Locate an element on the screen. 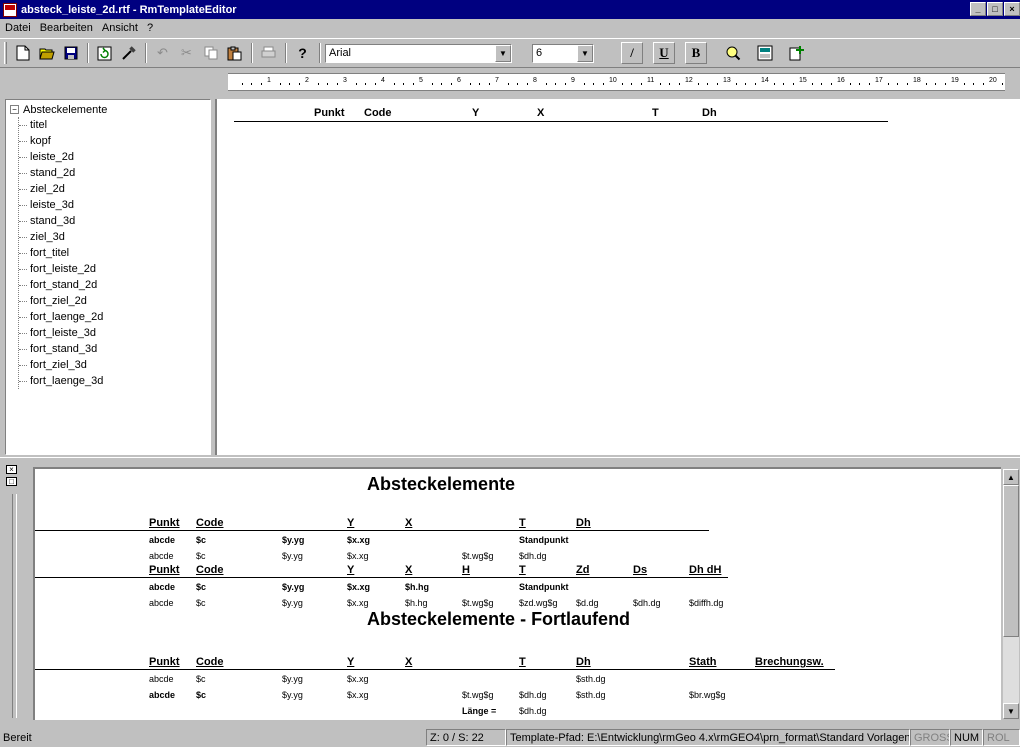 This screenshot has width=1020, height=747. toolbar-grip is located at coordinates (5, 53).